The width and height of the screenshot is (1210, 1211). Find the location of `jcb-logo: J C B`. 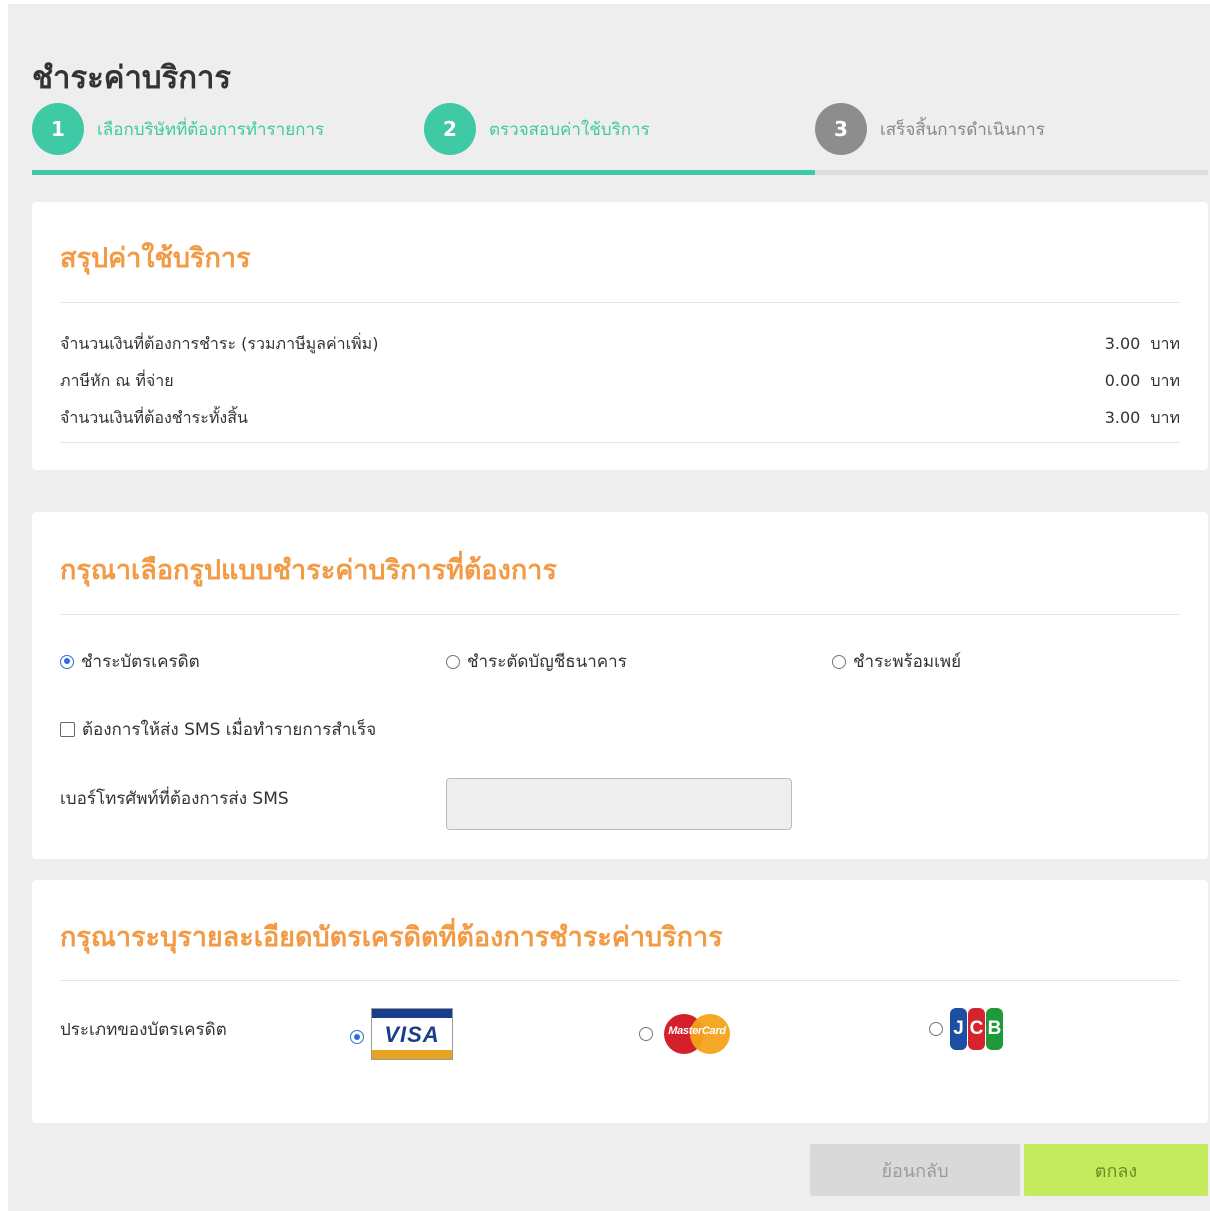

jcb-logo: J C B is located at coordinates (977, 1029).